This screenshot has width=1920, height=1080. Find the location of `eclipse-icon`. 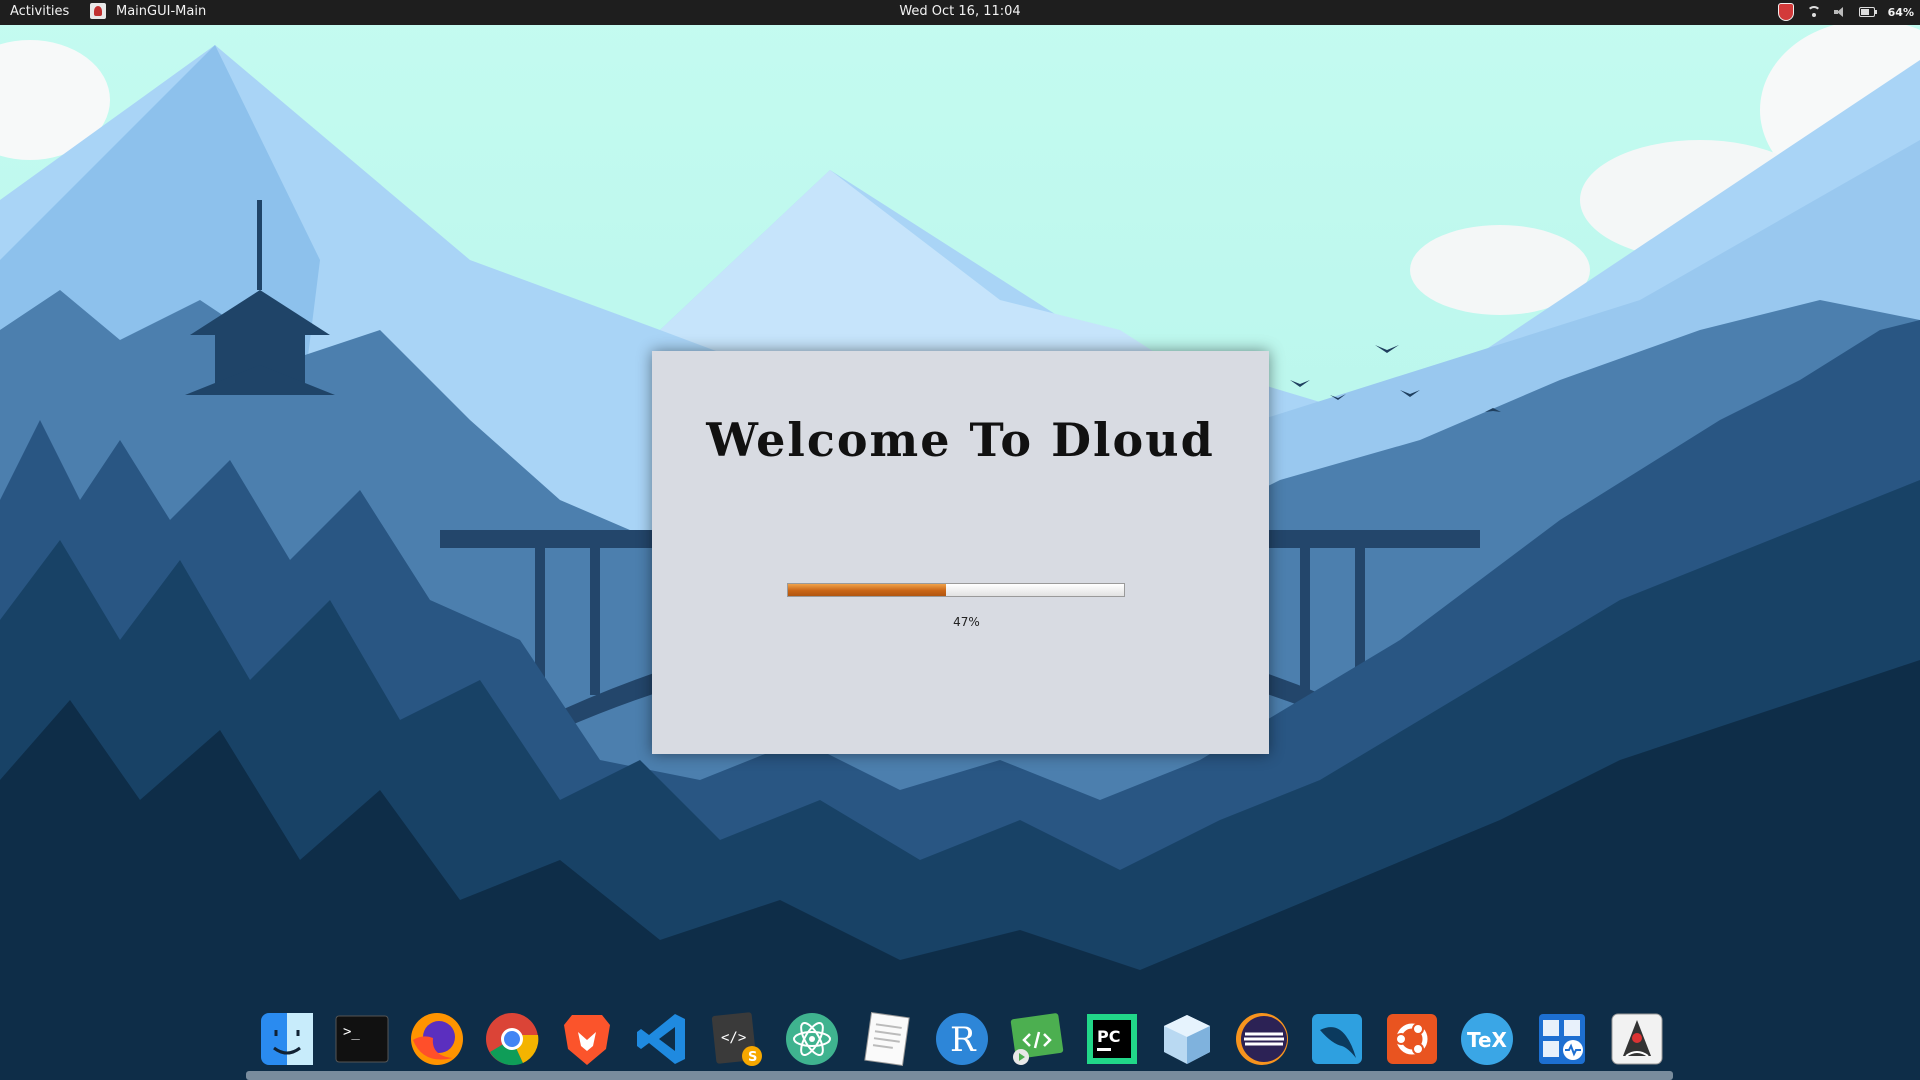

eclipse-icon is located at coordinates (1262, 1039).